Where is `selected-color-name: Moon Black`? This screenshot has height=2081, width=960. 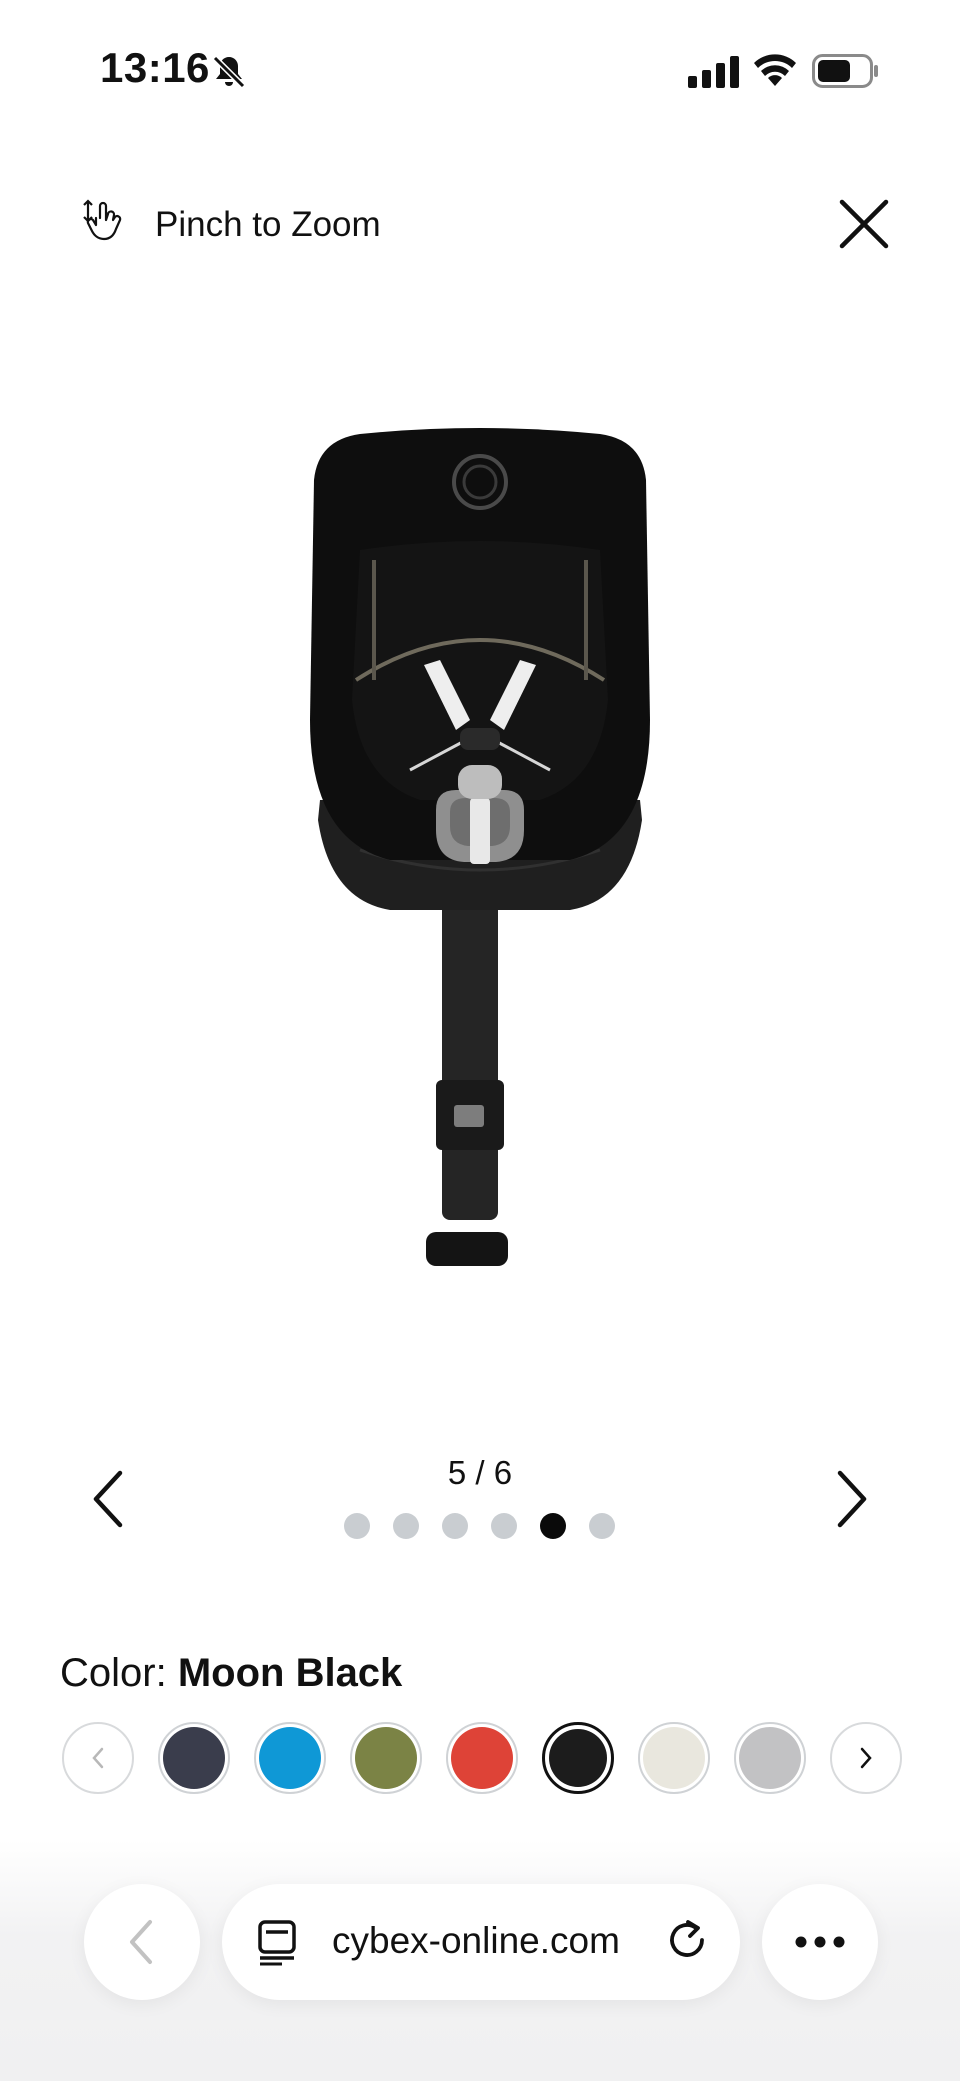
selected-color-name: Moon Black is located at coordinates (290, 1673).